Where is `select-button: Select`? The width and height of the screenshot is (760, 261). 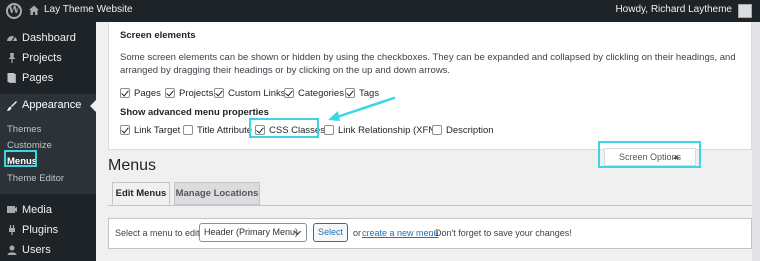 select-button: Select is located at coordinates (330, 232).